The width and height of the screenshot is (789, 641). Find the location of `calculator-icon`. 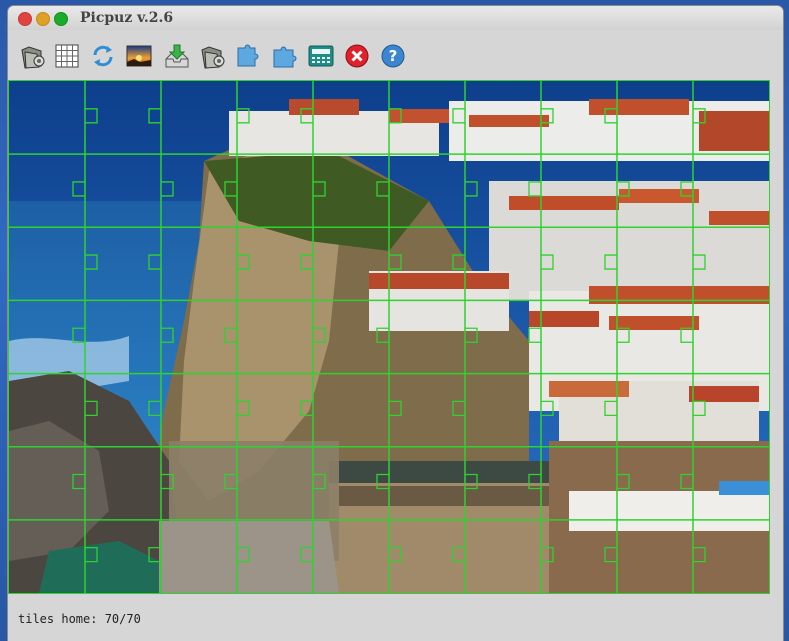

calculator-icon is located at coordinates (321, 56).